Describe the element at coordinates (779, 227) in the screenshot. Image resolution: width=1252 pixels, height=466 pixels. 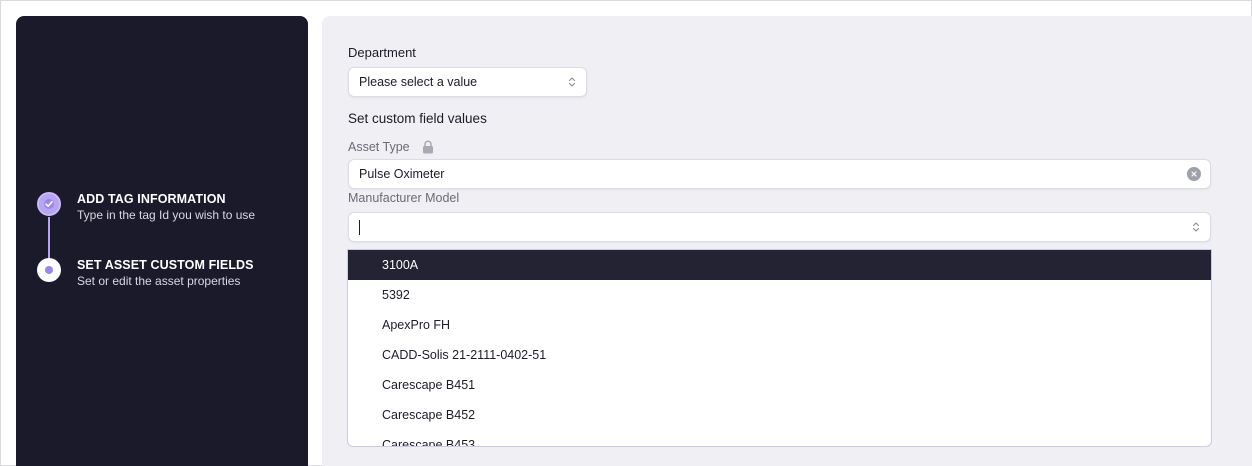
I see `manufacturer-model-input` at that location.